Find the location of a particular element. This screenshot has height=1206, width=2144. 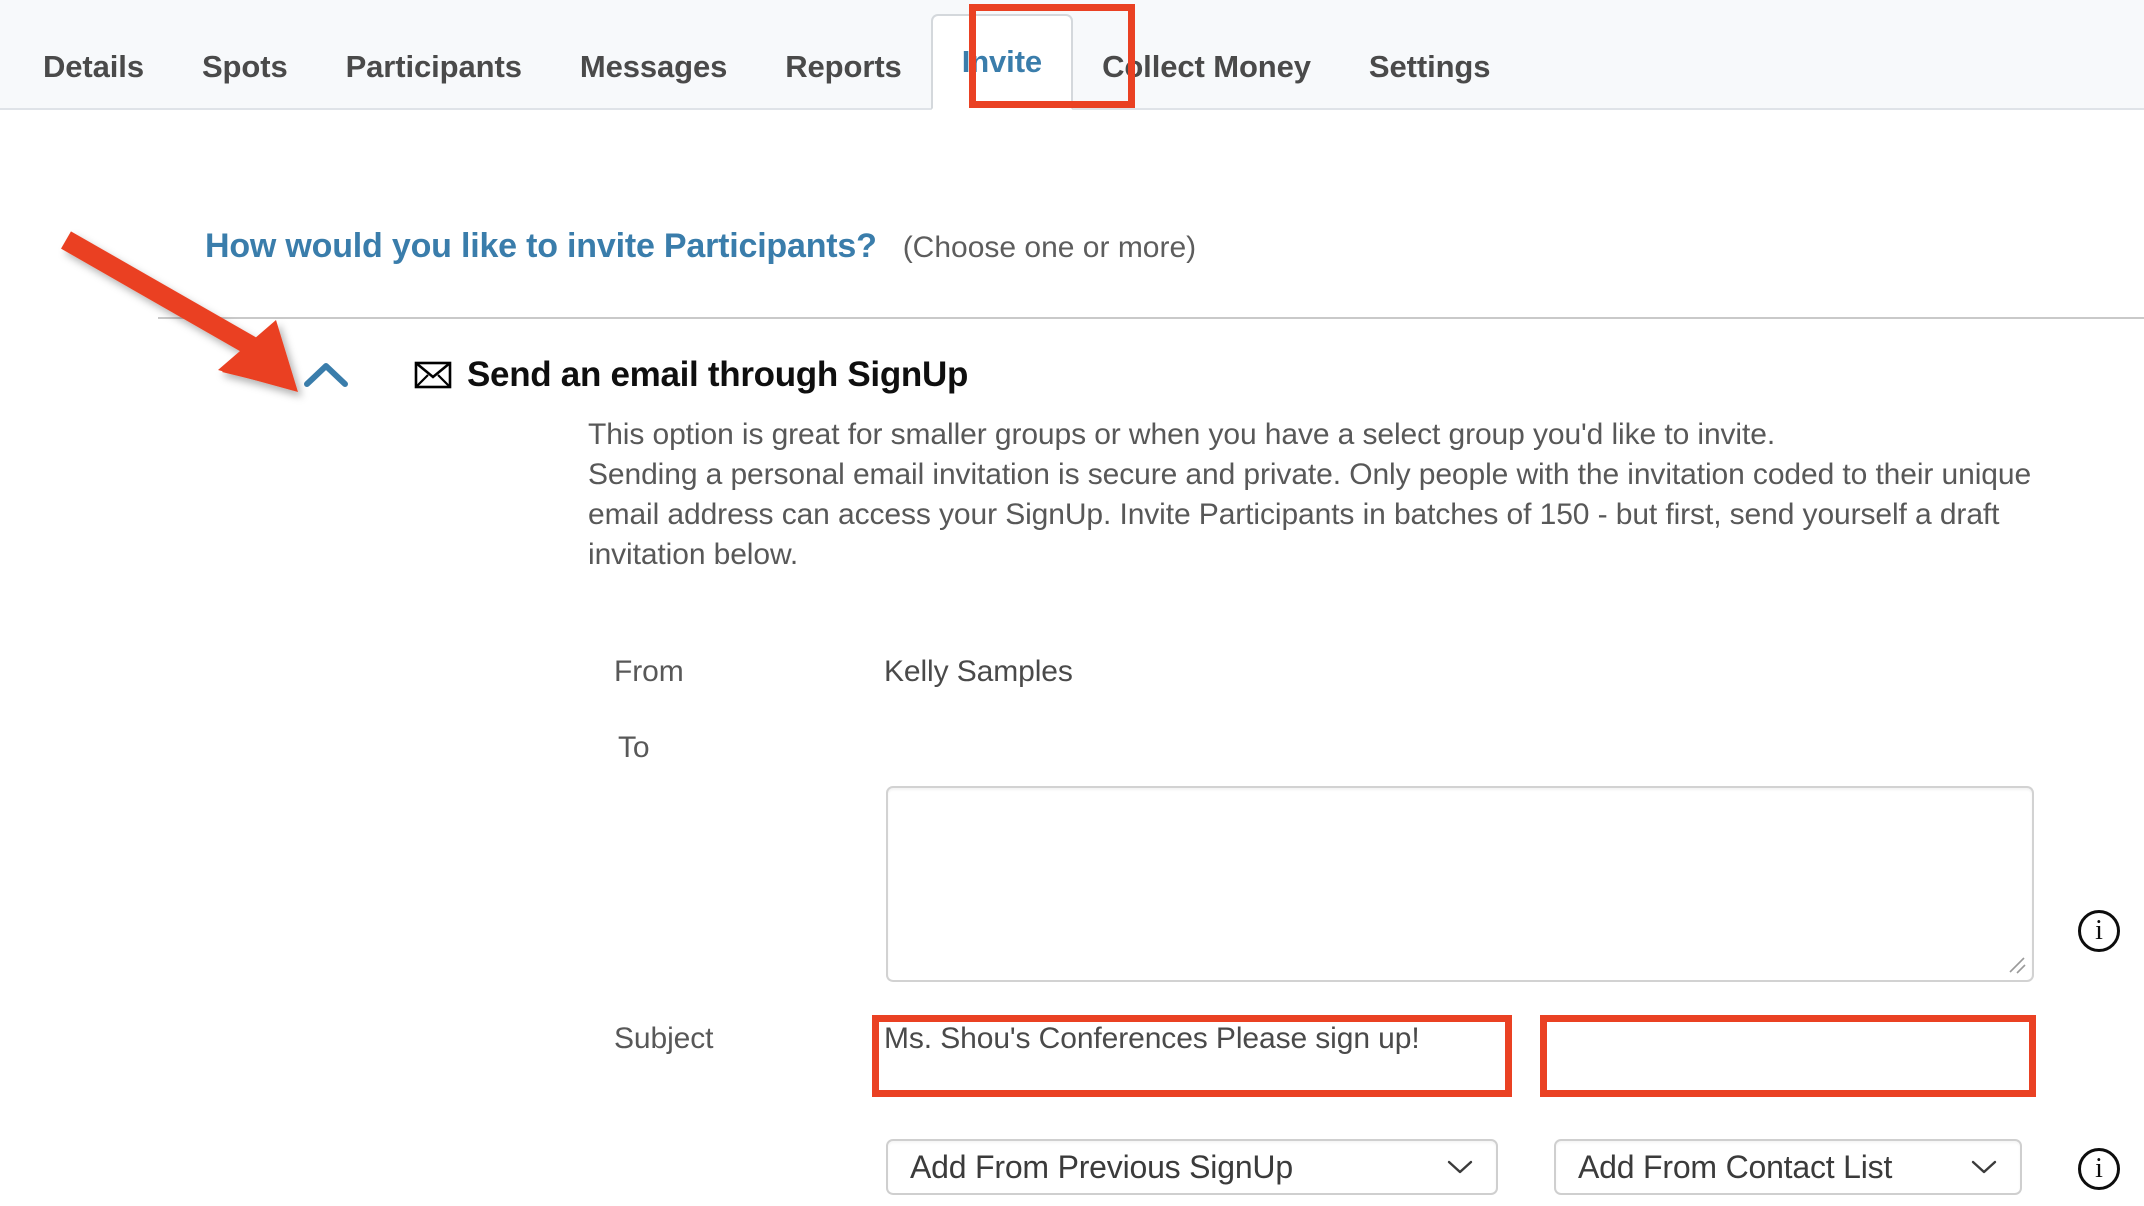

dropdown-selected-value: Add From Previous SignUp is located at coordinates (1101, 1166).